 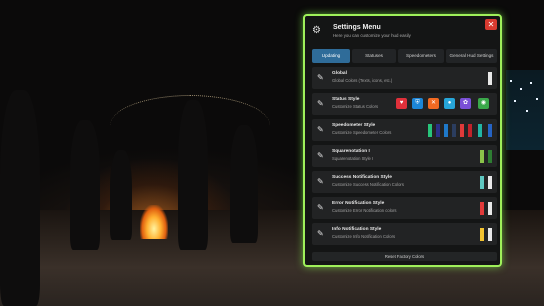 I want to click on row-description: Customize Speedometer Colors, so click(x=362, y=132).